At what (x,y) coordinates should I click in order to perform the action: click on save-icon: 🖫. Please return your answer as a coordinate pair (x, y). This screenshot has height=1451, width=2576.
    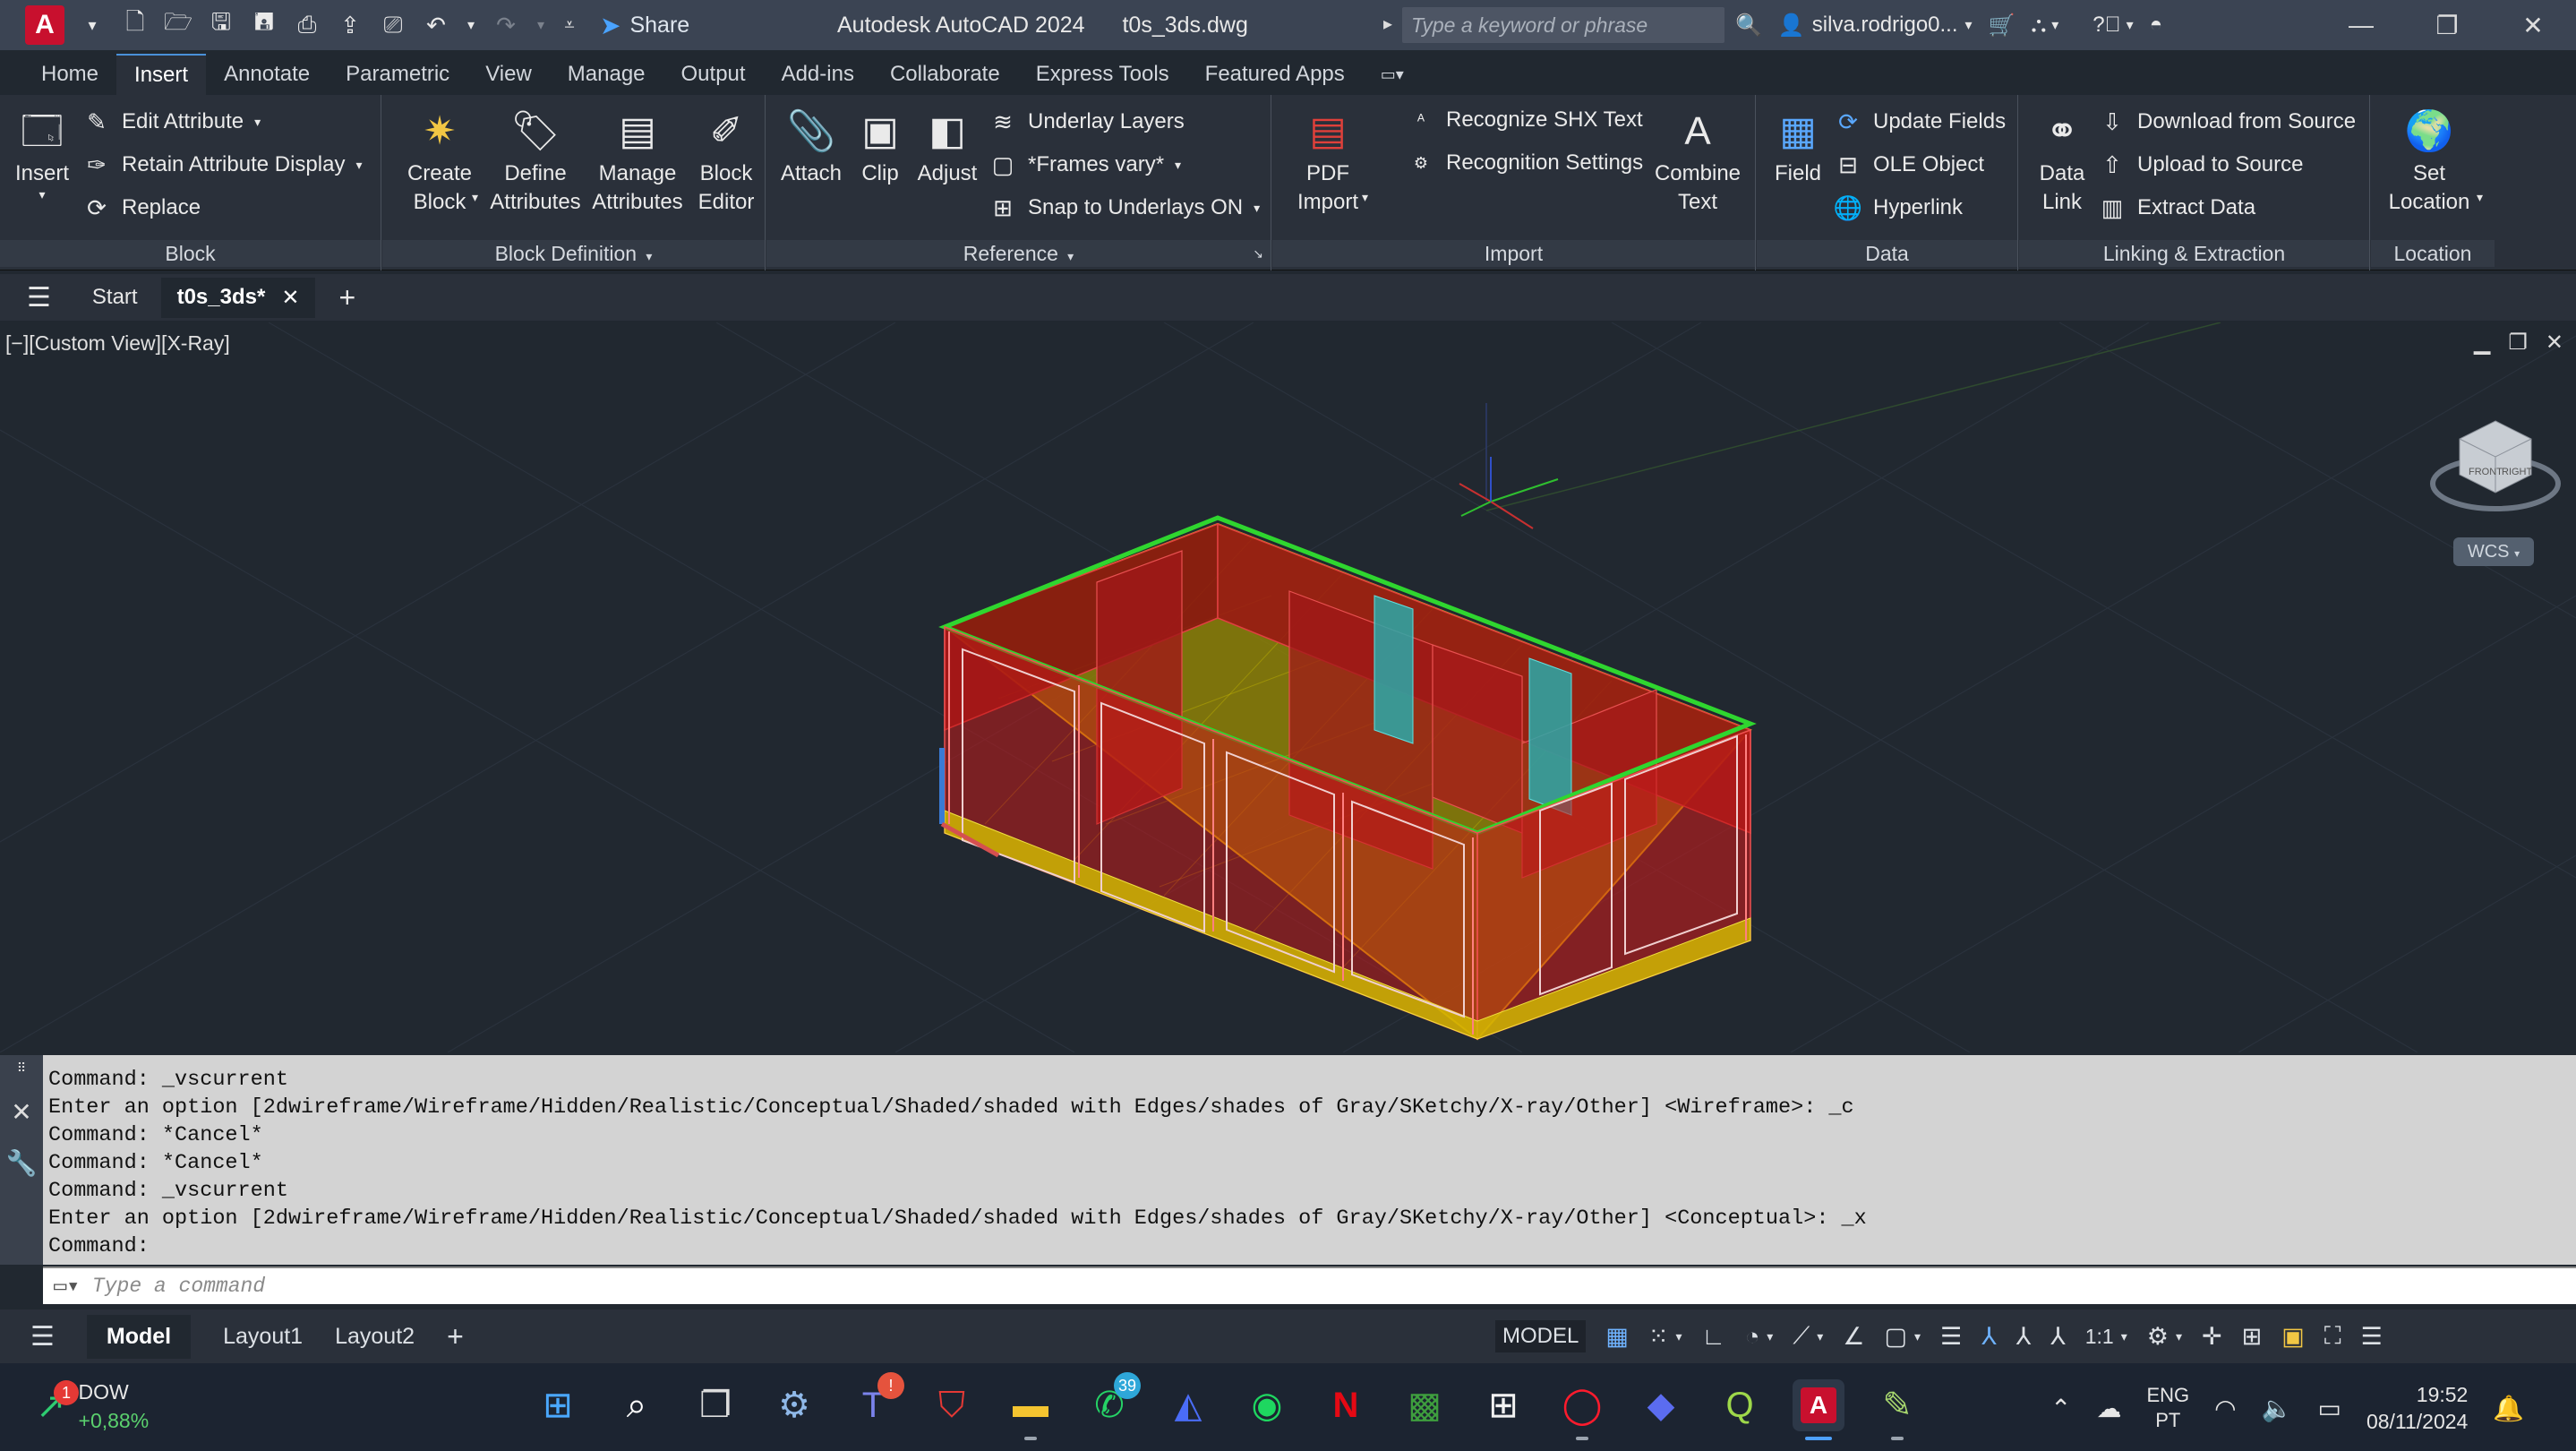
    Looking at the image, I should click on (221, 24).